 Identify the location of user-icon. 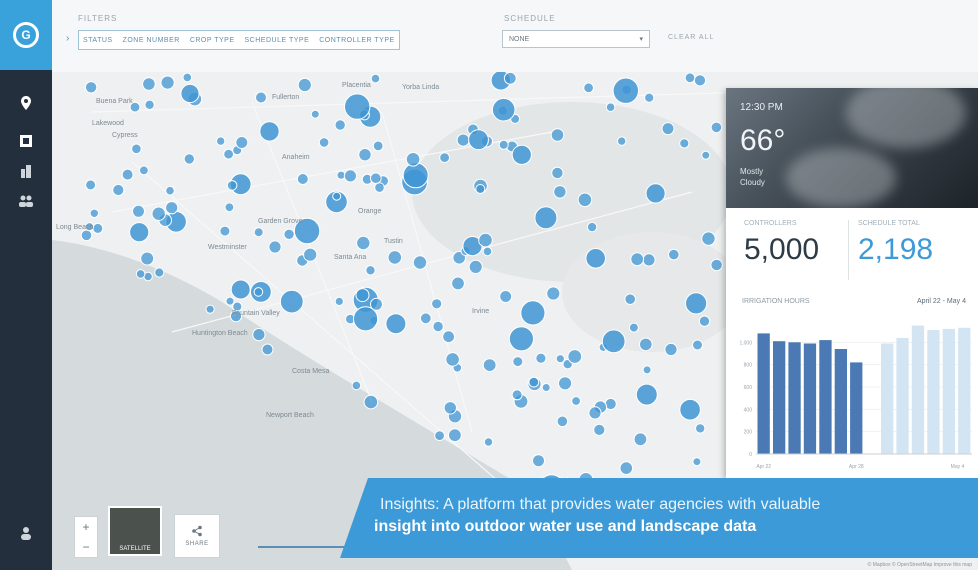
(26, 533).